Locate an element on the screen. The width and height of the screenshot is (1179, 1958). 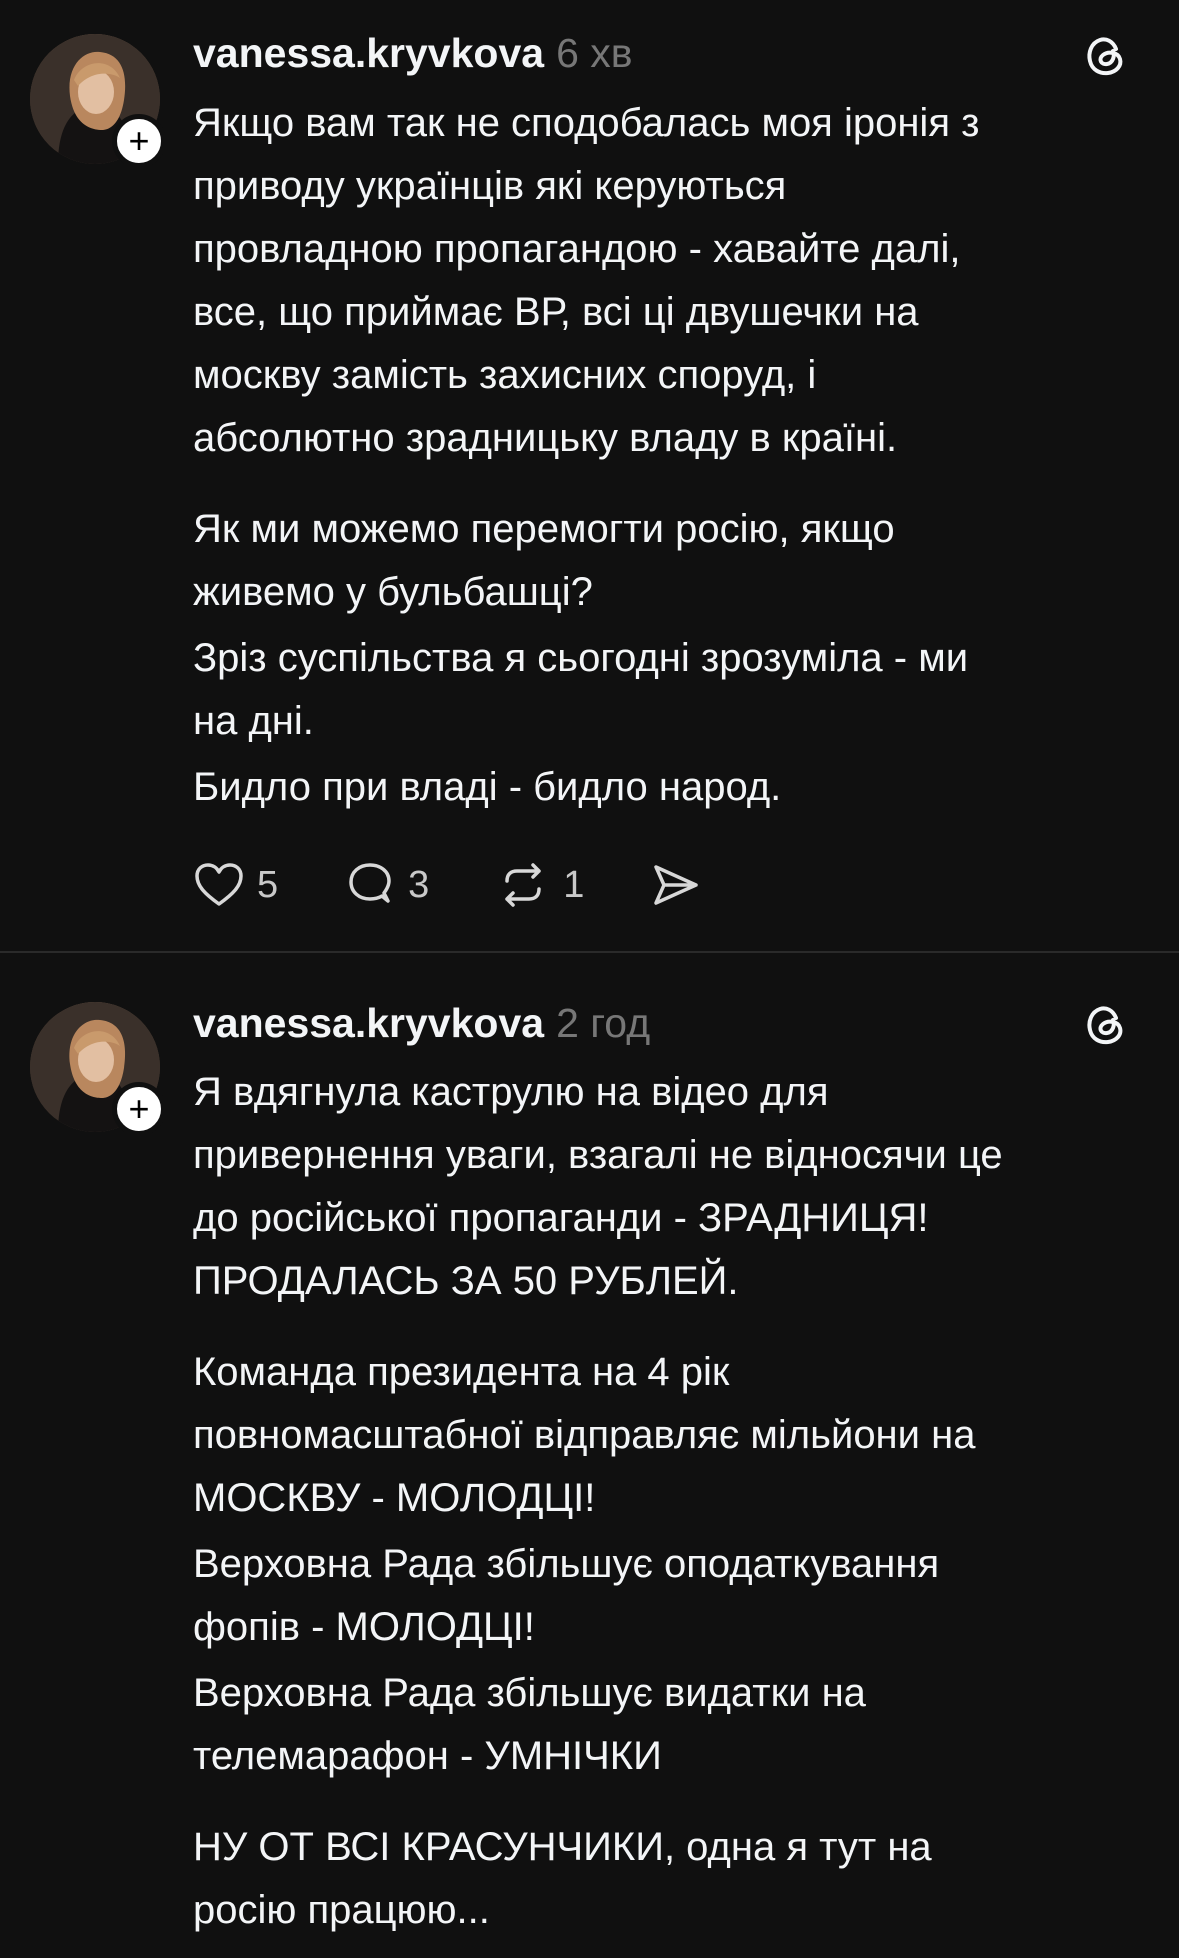
post-header: vanessa.kryvkova 2 год is located at coordinates (421, 1023).